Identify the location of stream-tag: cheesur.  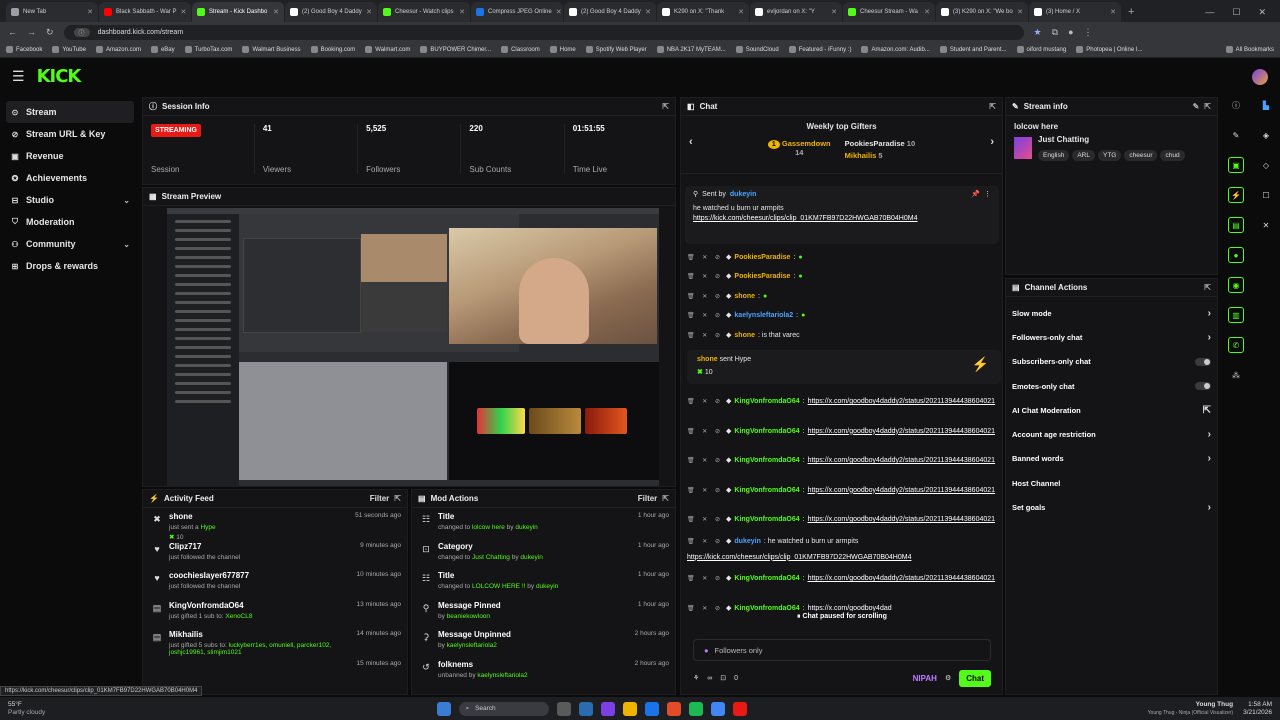
(1141, 155).